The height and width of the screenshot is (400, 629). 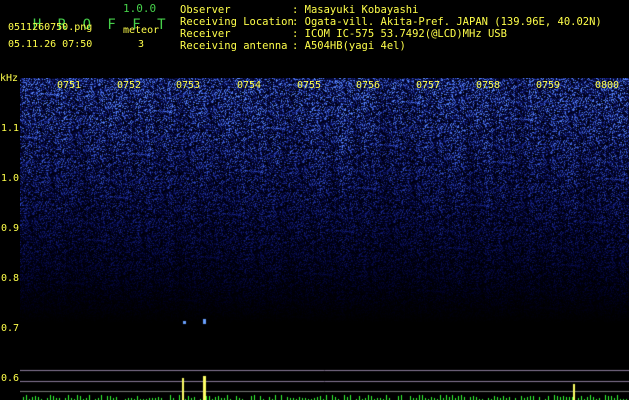 I want to click on freq-label-0-6: 0.6, so click(x=10, y=378).